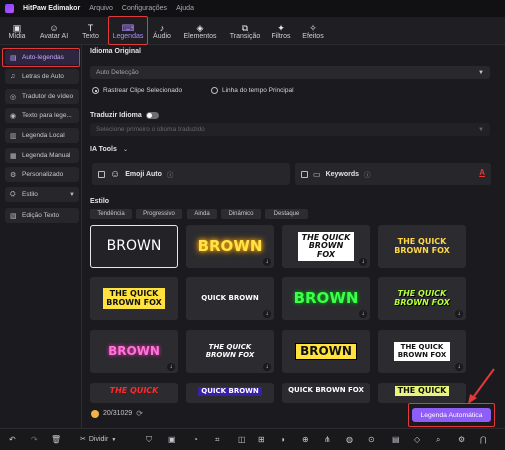  Describe the element at coordinates (150, 129) in the screenshot. I see `translate-language-placeholder: Selecione primeiro o idioma traduzido` at that location.